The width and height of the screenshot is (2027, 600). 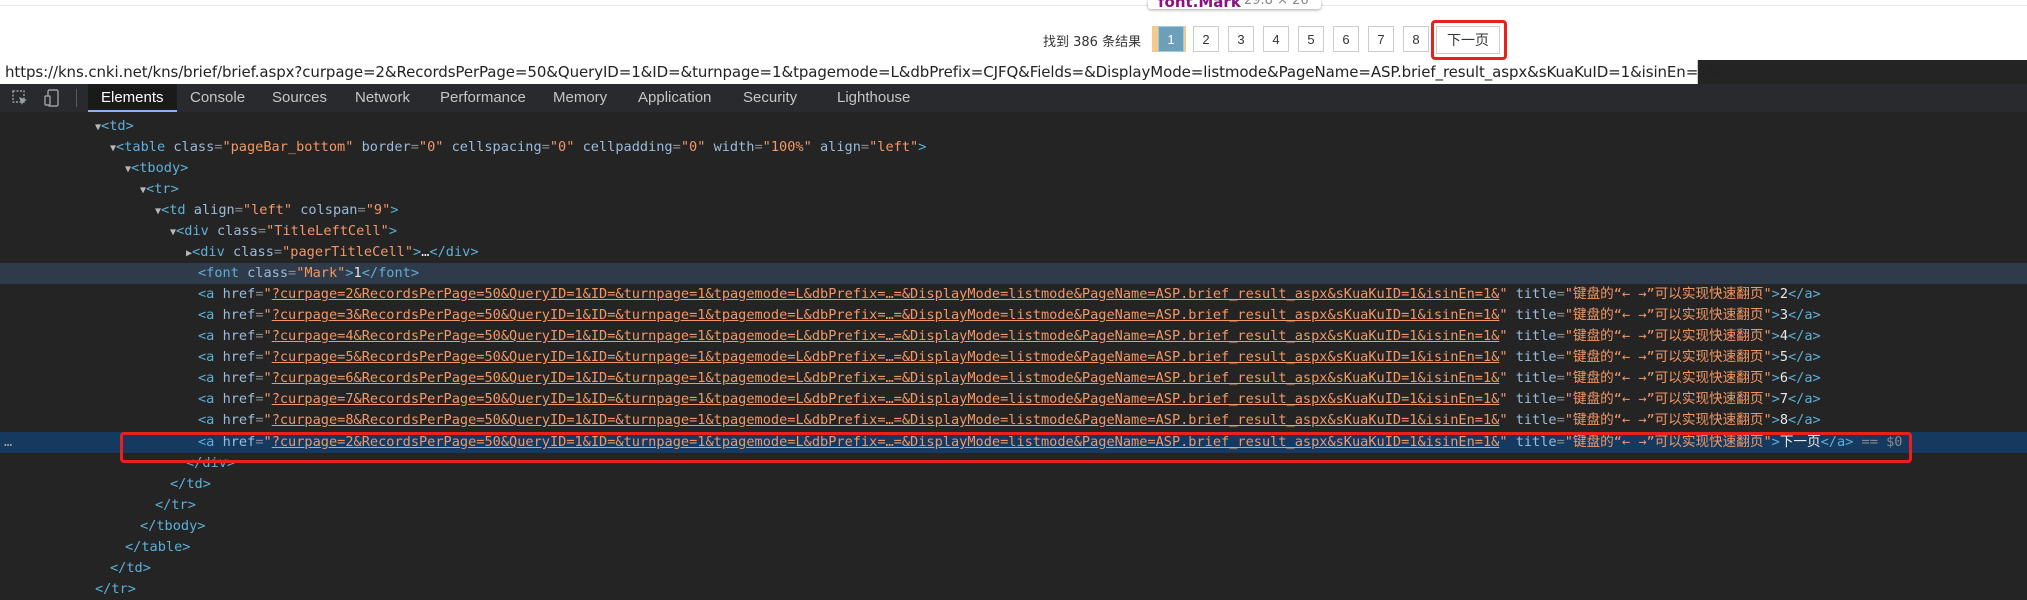 I want to click on page-button: 2, so click(x=1206, y=39).